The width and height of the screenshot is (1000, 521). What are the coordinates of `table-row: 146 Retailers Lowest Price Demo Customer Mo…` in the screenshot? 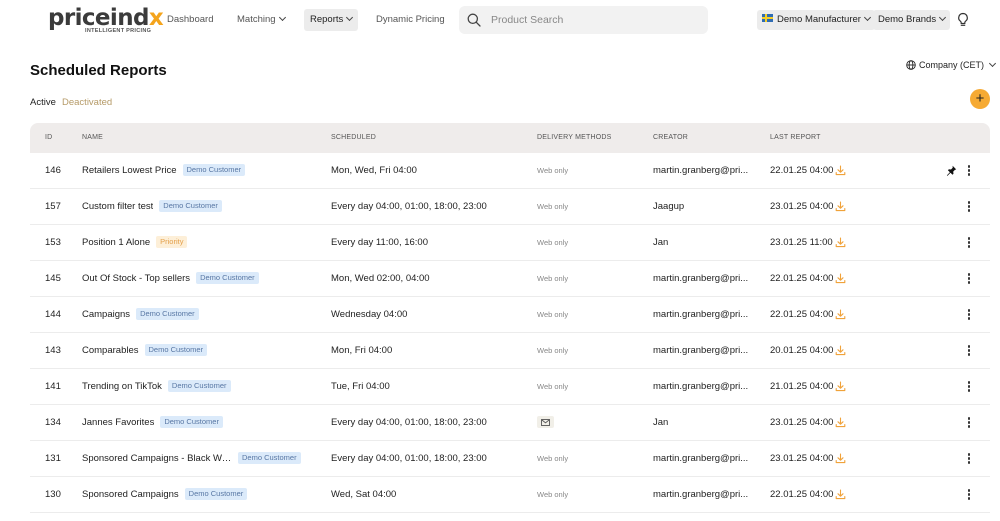 It's located at (510, 171).